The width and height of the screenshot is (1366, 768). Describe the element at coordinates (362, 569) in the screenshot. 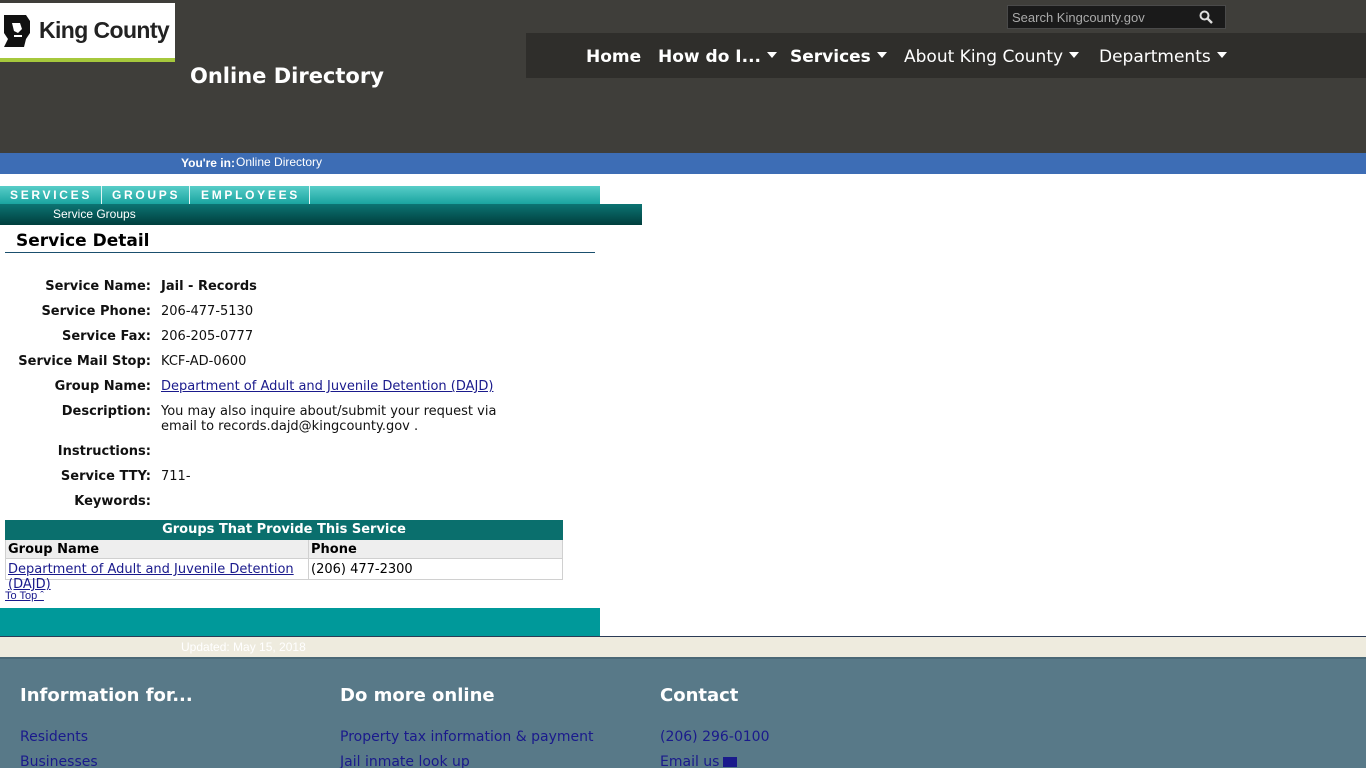

I see `group-phone: (206) 477-2300` at that location.